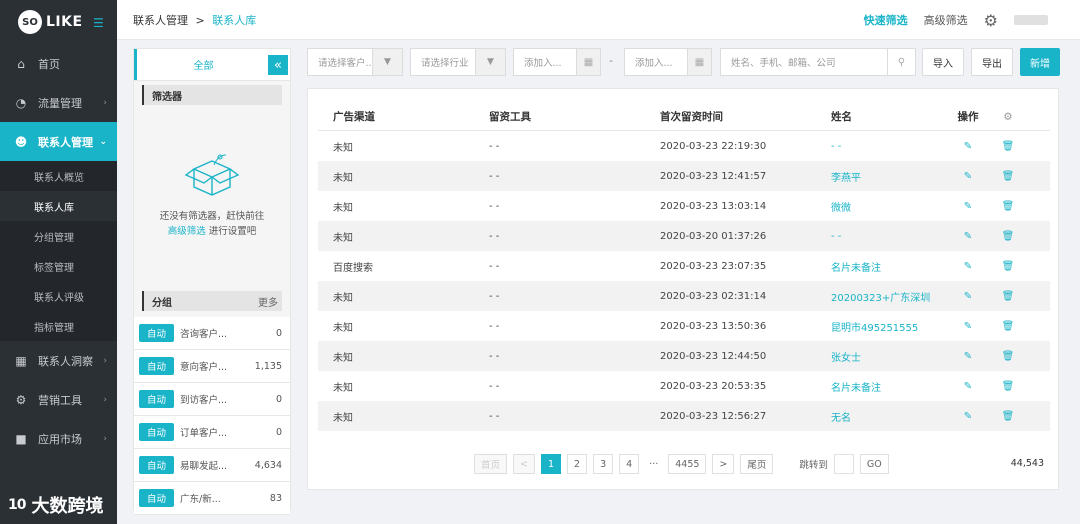 The width and height of the screenshot is (1080, 524). Describe the element at coordinates (212, 498) in the screenshot. I see `group-item: 自动 广东/新... 83` at that location.